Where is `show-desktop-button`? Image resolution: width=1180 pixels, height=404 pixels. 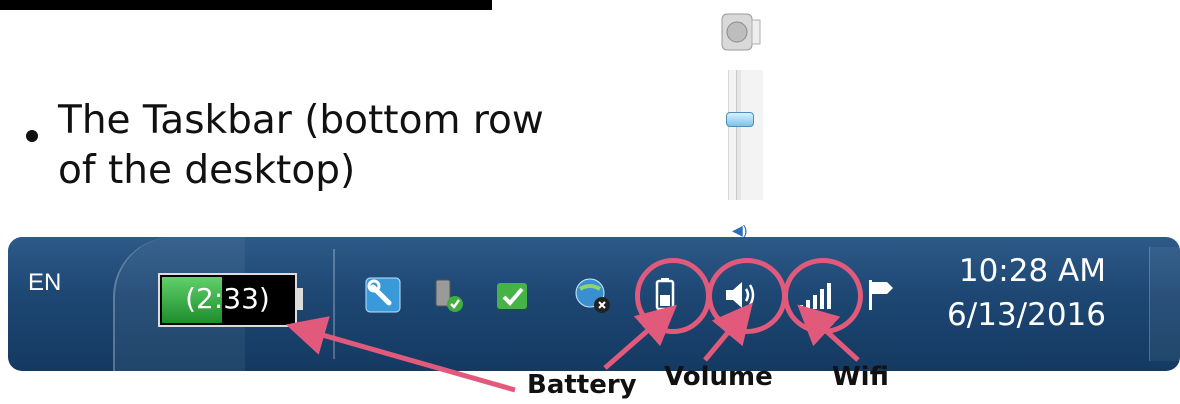
show-desktop-button is located at coordinates (1164, 304).